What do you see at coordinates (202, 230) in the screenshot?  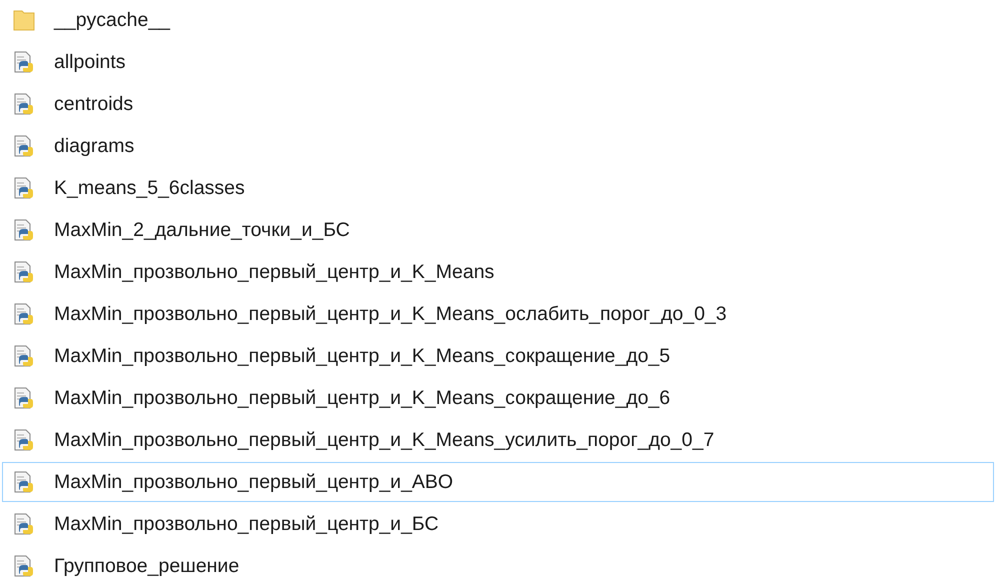 I see `file-name: MaxMin_2_дальние_точки_и_БС` at bounding box center [202, 230].